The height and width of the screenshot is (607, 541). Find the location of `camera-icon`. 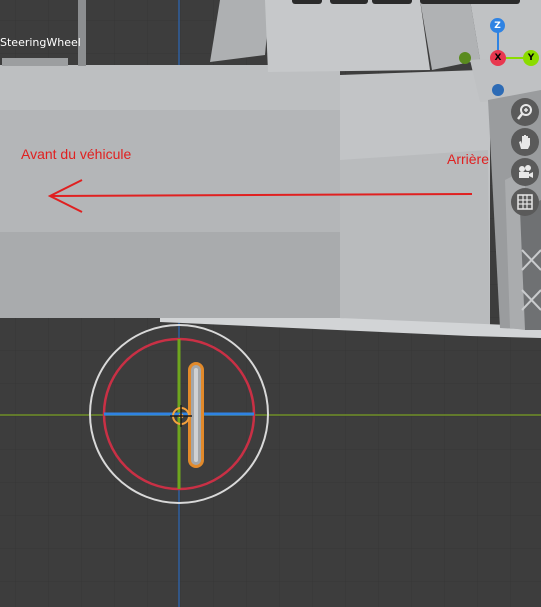

camera-icon is located at coordinates (526, 171).